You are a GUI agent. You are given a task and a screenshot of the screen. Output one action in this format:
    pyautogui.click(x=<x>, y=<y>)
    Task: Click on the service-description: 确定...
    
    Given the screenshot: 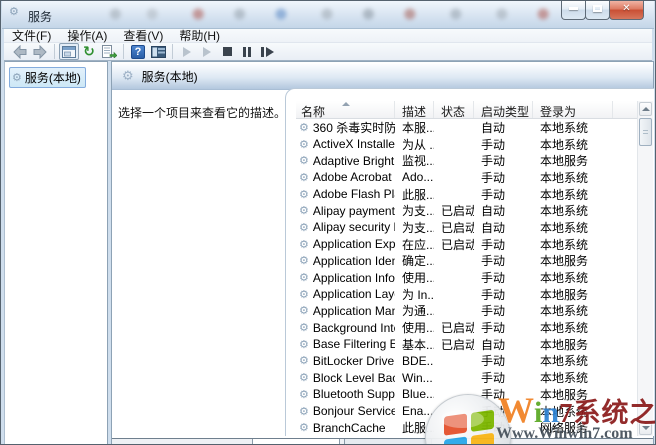 What is the action you would take?
    pyautogui.click(x=418, y=261)
    